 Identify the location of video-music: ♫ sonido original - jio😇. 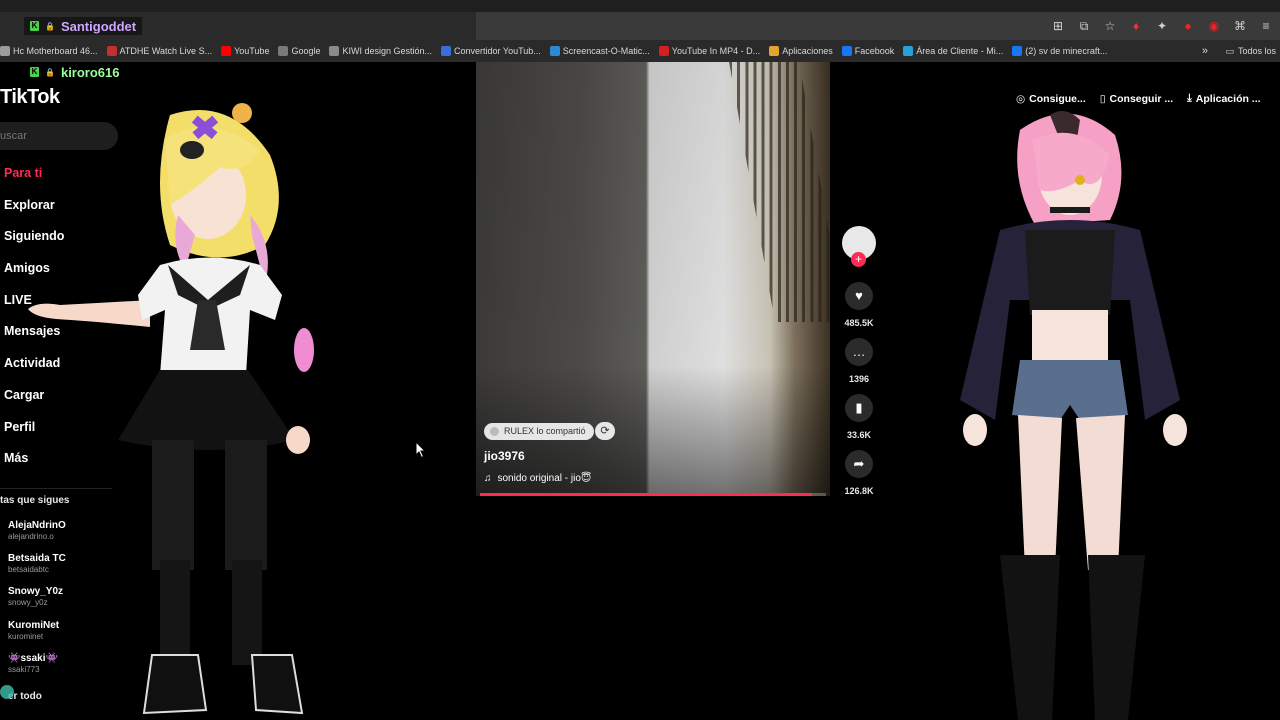
(537, 478).